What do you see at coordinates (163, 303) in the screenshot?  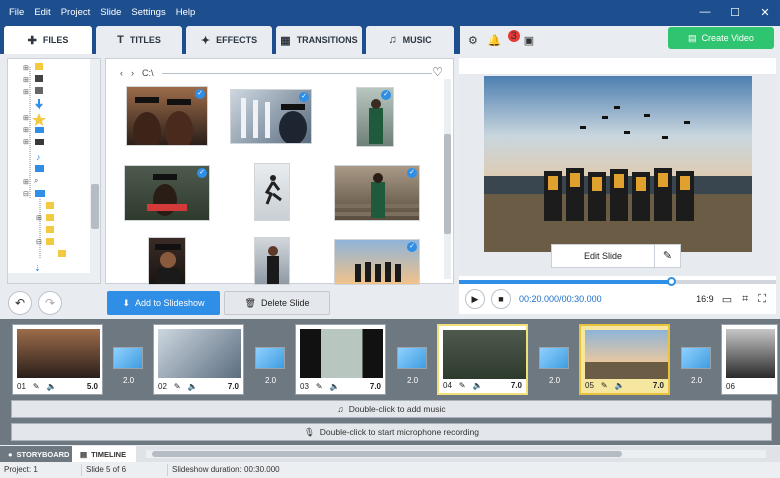 I see `add-to-slideshow-button: ⬇ Add to Slideshow` at bounding box center [163, 303].